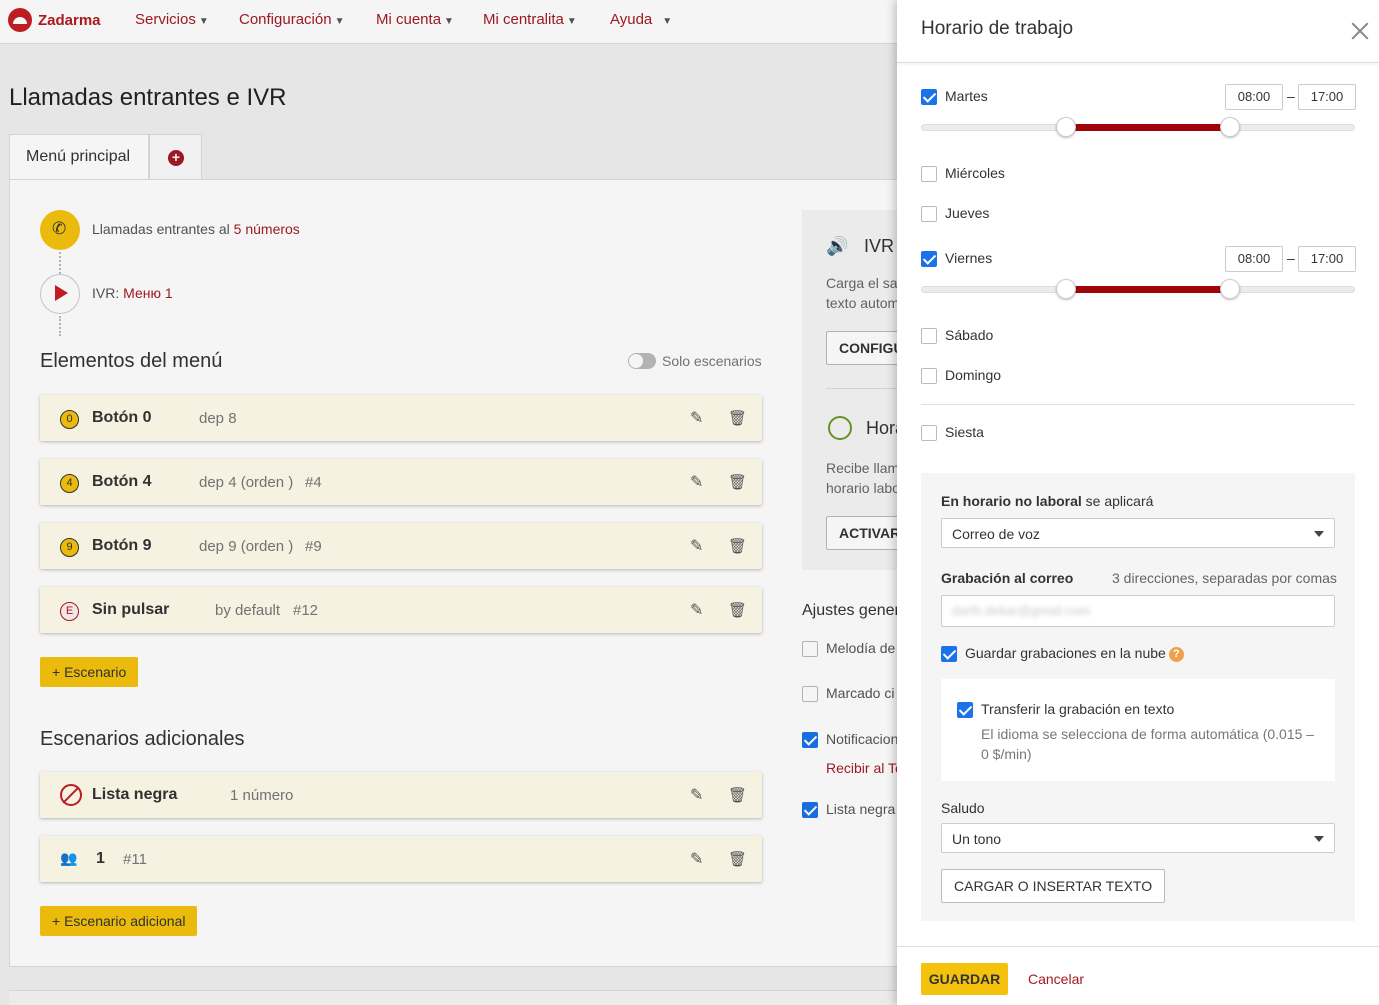 This screenshot has height=1005, width=1379. Describe the element at coordinates (929, 174) in the screenshot. I see `day-checkbox-miercoles` at that location.